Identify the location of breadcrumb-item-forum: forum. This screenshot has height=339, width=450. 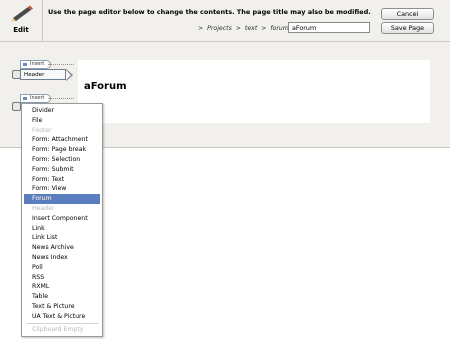
(279, 28).